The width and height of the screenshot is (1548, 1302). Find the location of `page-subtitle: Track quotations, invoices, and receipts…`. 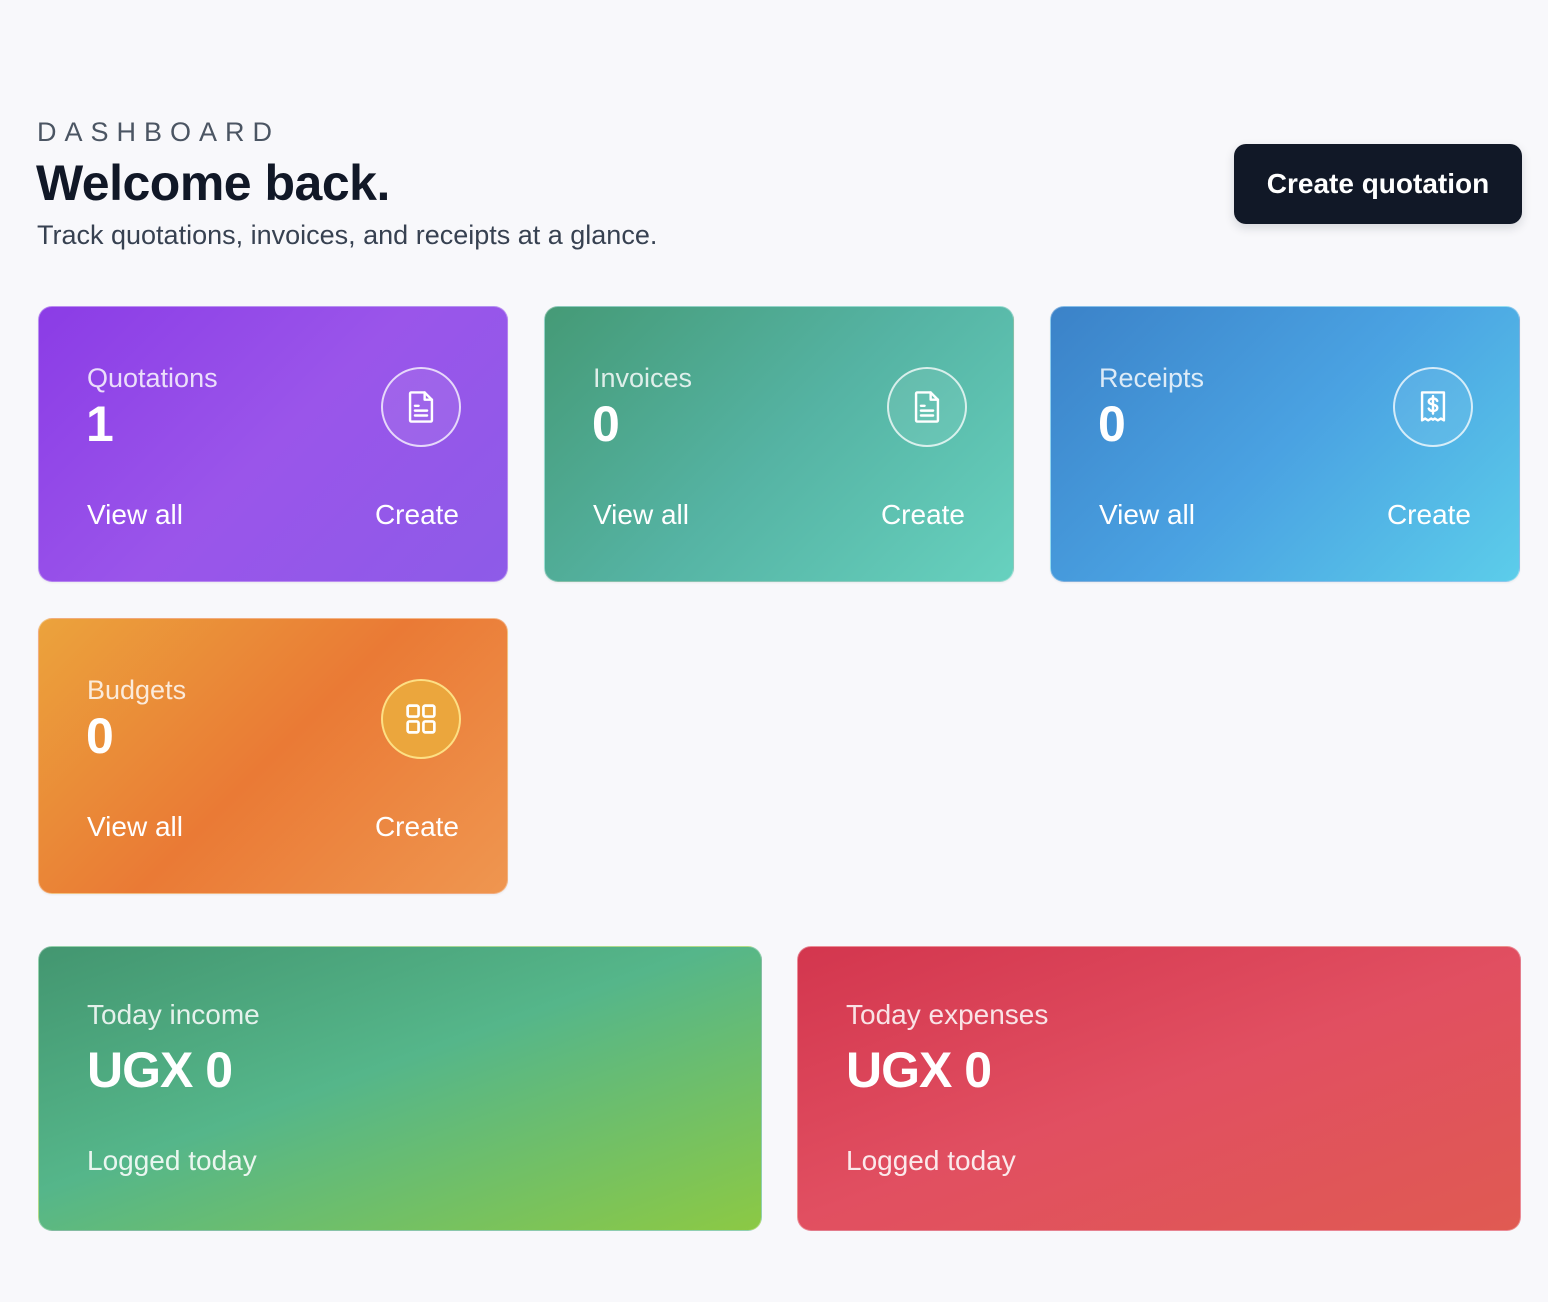

page-subtitle: Track quotations, invoices, and receipts… is located at coordinates (347, 235).